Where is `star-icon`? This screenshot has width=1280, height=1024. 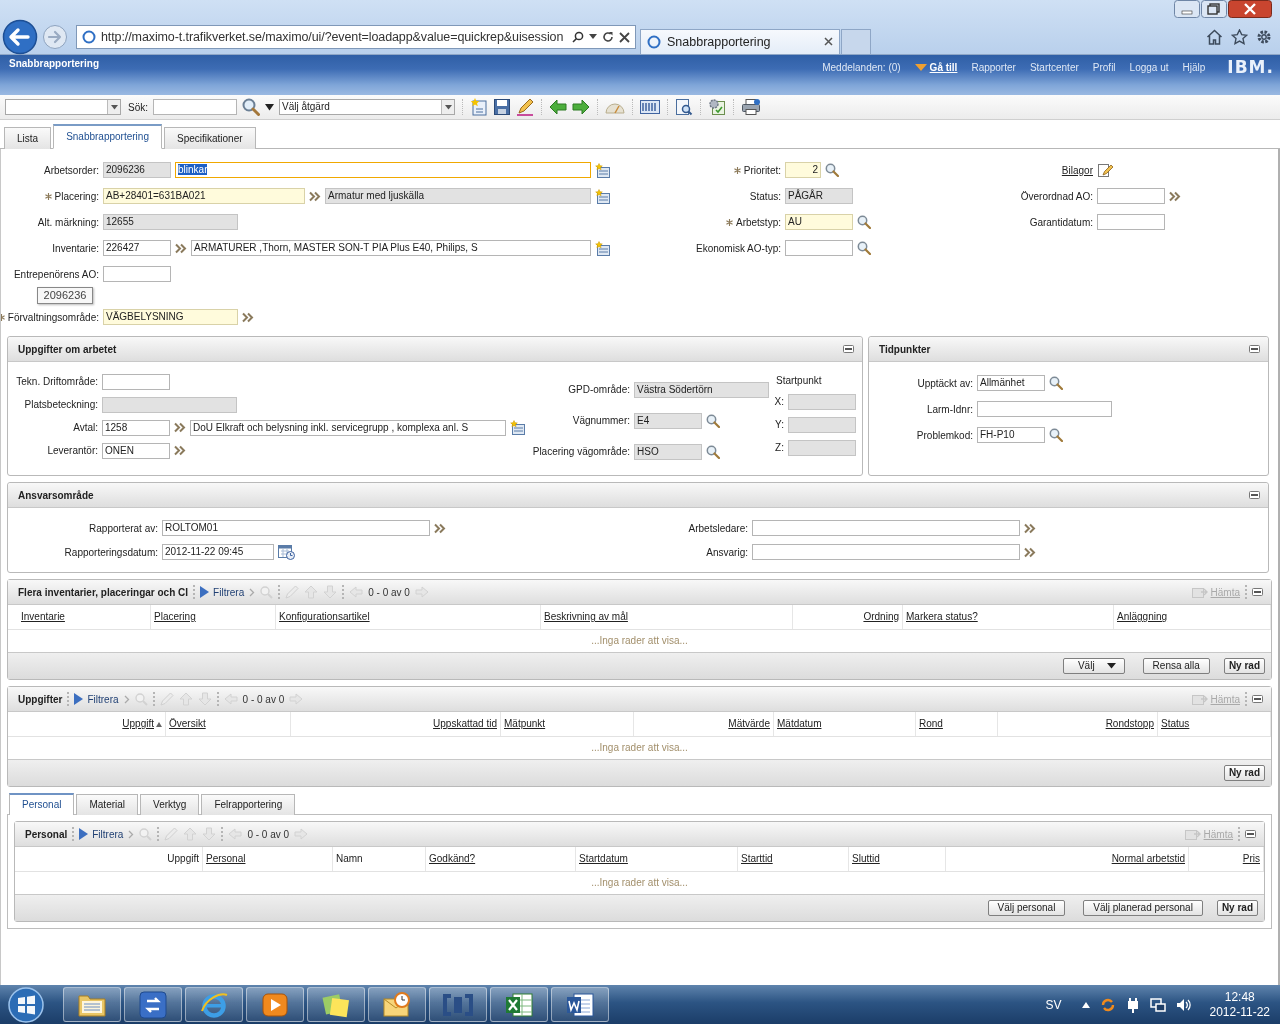 star-icon is located at coordinates (1239, 37).